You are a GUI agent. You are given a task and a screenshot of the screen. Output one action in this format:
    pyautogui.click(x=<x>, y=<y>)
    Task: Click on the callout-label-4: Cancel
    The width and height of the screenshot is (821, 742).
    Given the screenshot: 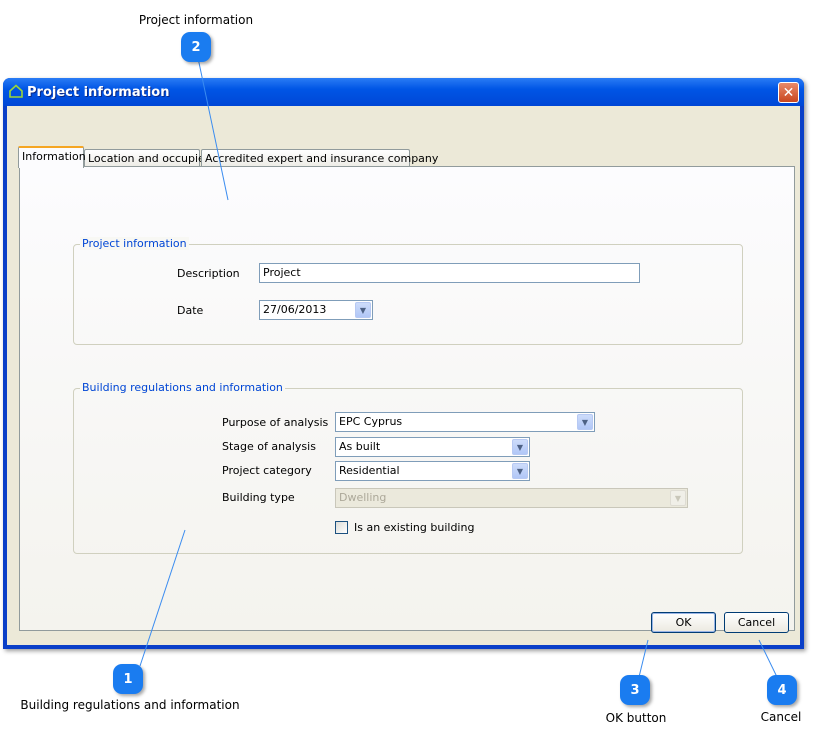 What is the action you would take?
    pyautogui.click(x=781, y=717)
    